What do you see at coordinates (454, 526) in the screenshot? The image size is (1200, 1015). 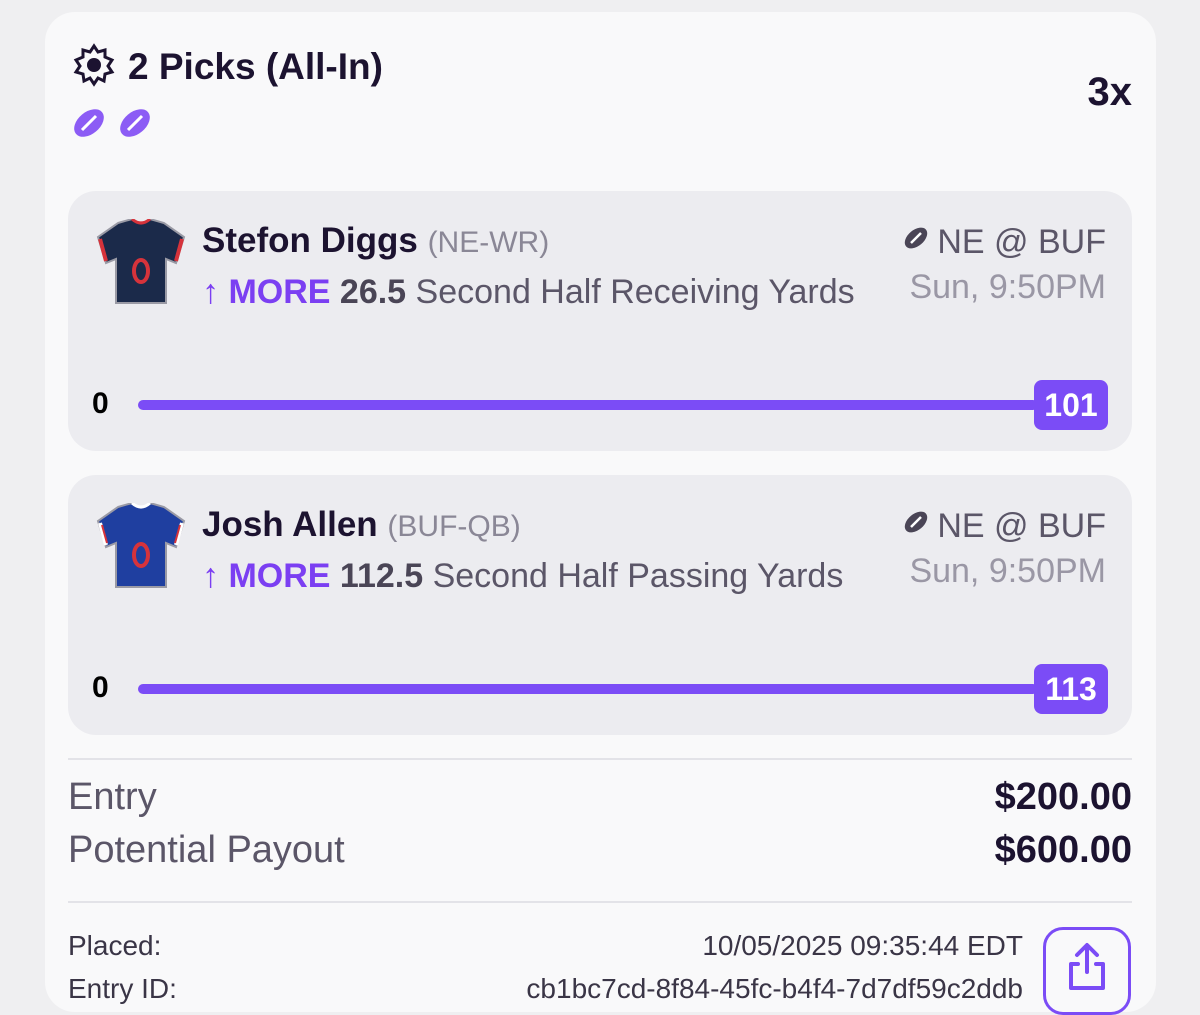 I see `player-position: (BUF-QB)` at bounding box center [454, 526].